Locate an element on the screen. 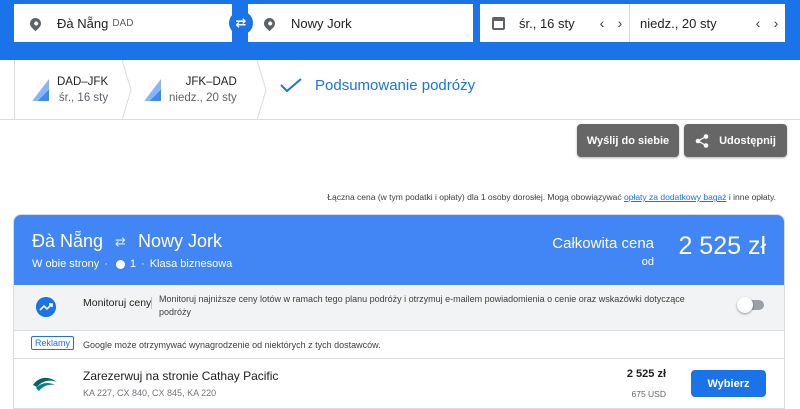 This screenshot has width=800, height=409. booking-price-usd: 675 USD is located at coordinates (649, 394).